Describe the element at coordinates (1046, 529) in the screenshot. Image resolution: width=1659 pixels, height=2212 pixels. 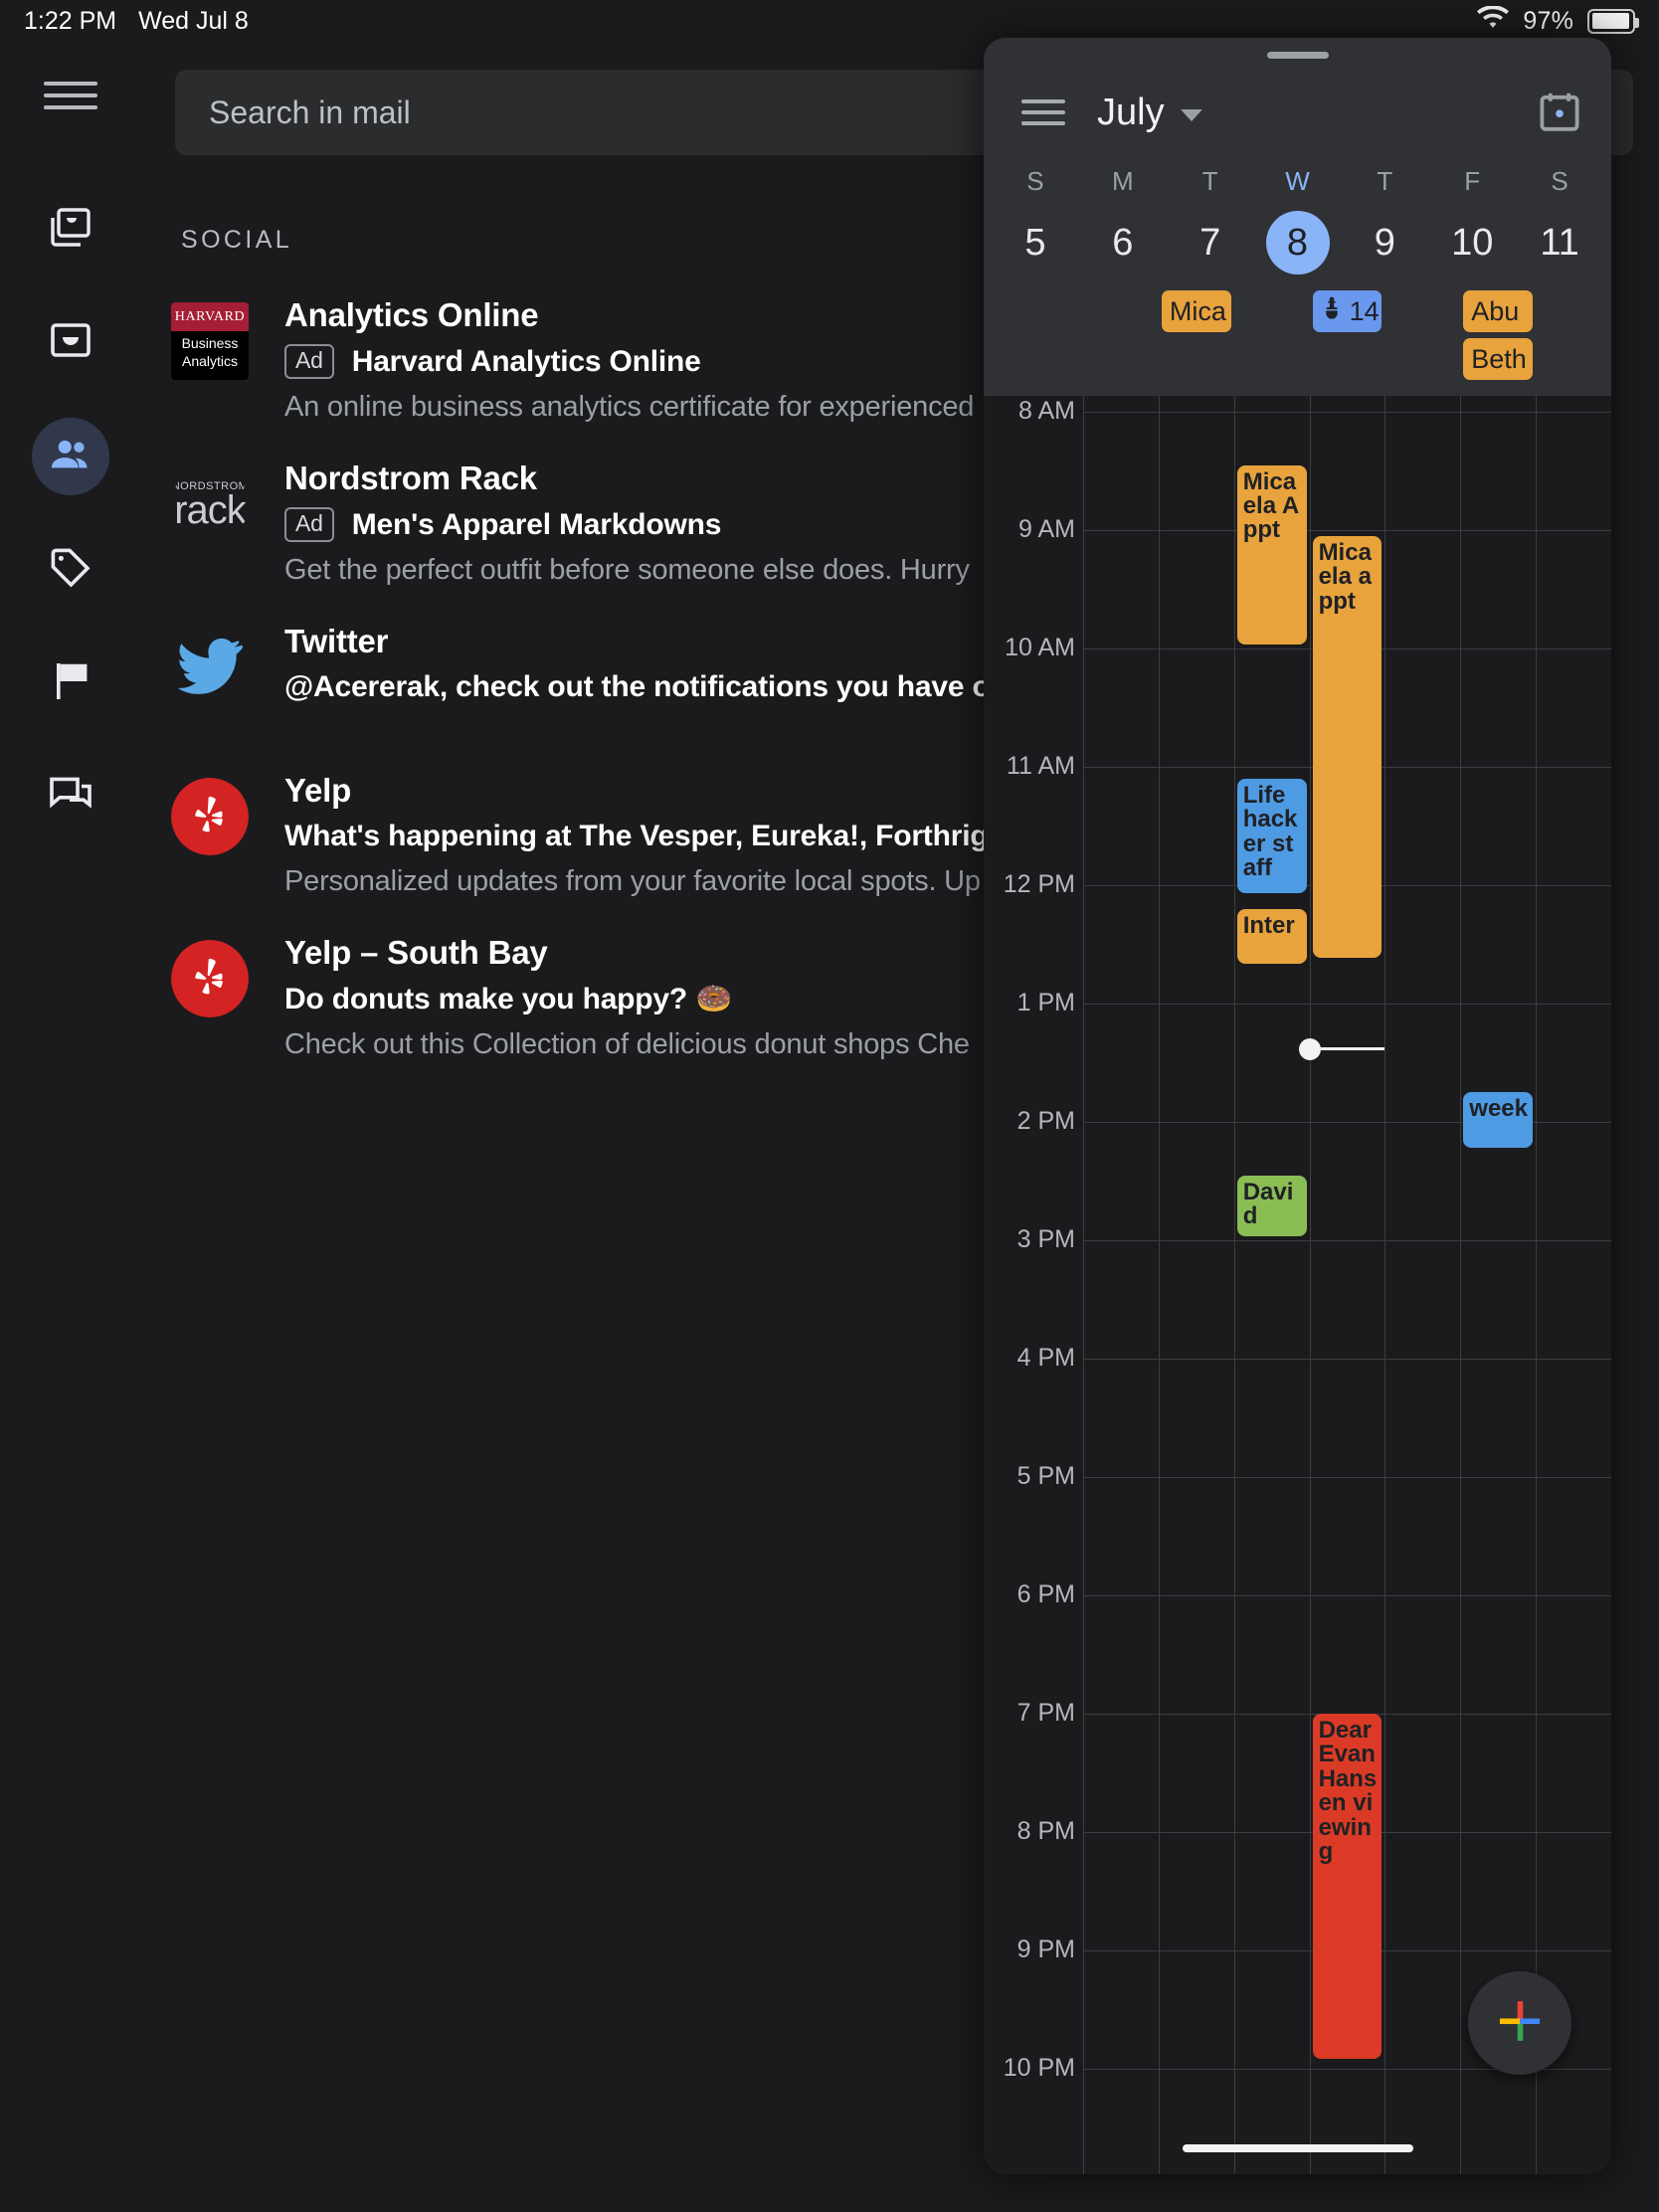
I see `hour-label: 9 AM` at that location.